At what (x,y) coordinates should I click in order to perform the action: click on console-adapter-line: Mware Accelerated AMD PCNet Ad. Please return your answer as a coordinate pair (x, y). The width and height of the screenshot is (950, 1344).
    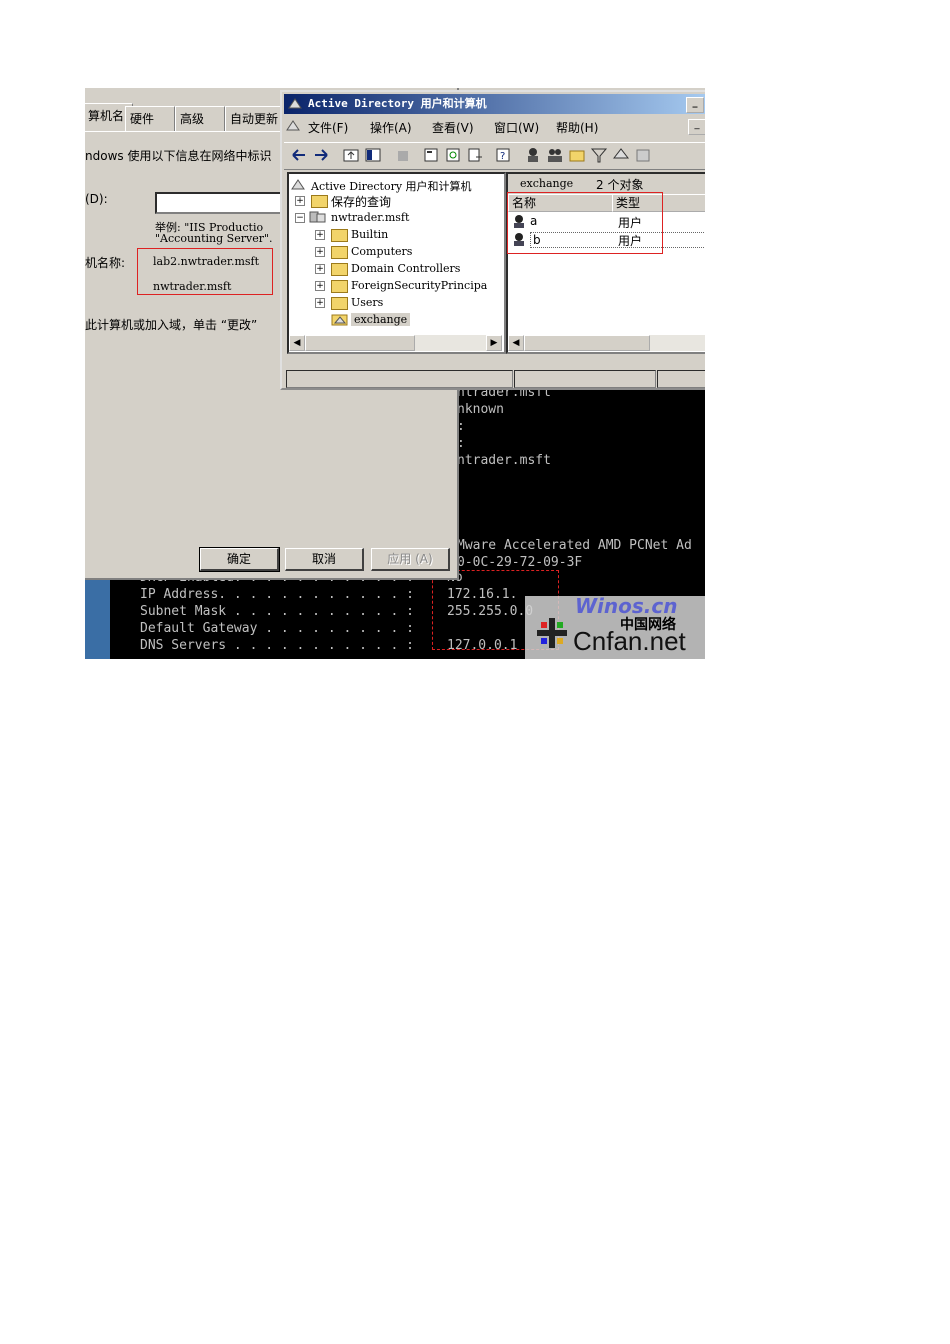
    Looking at the image, I should click on (574, 545).